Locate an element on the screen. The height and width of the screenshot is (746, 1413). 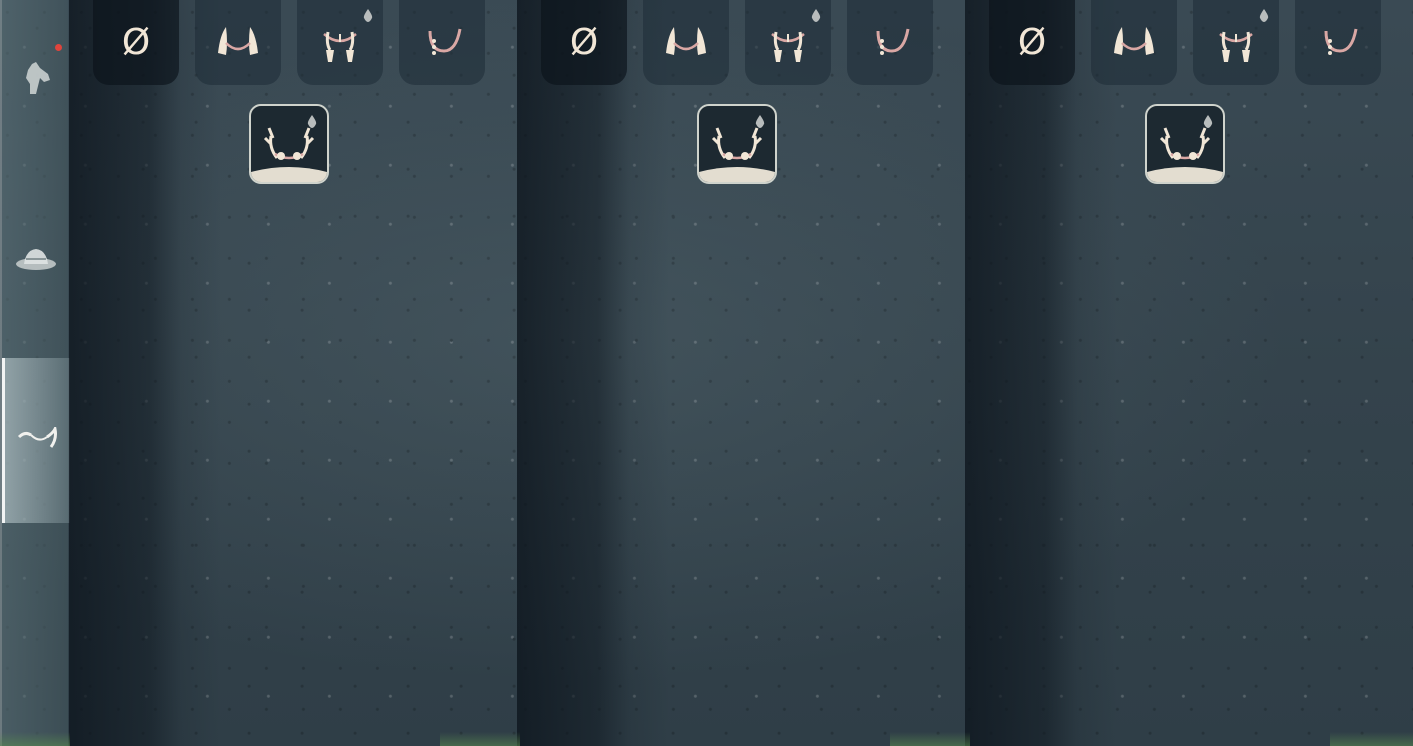
notification-dot is located at coordinates (58, 47).